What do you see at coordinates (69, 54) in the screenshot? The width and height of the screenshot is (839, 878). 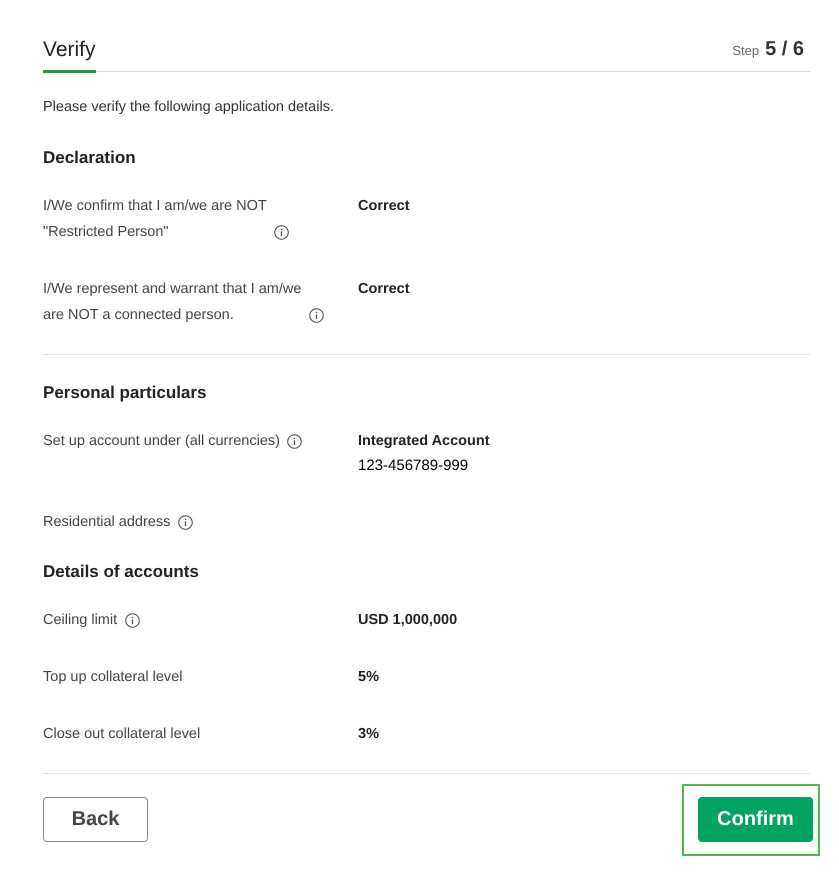 I see `page-title: Verify` at bounding box center [69, 54].